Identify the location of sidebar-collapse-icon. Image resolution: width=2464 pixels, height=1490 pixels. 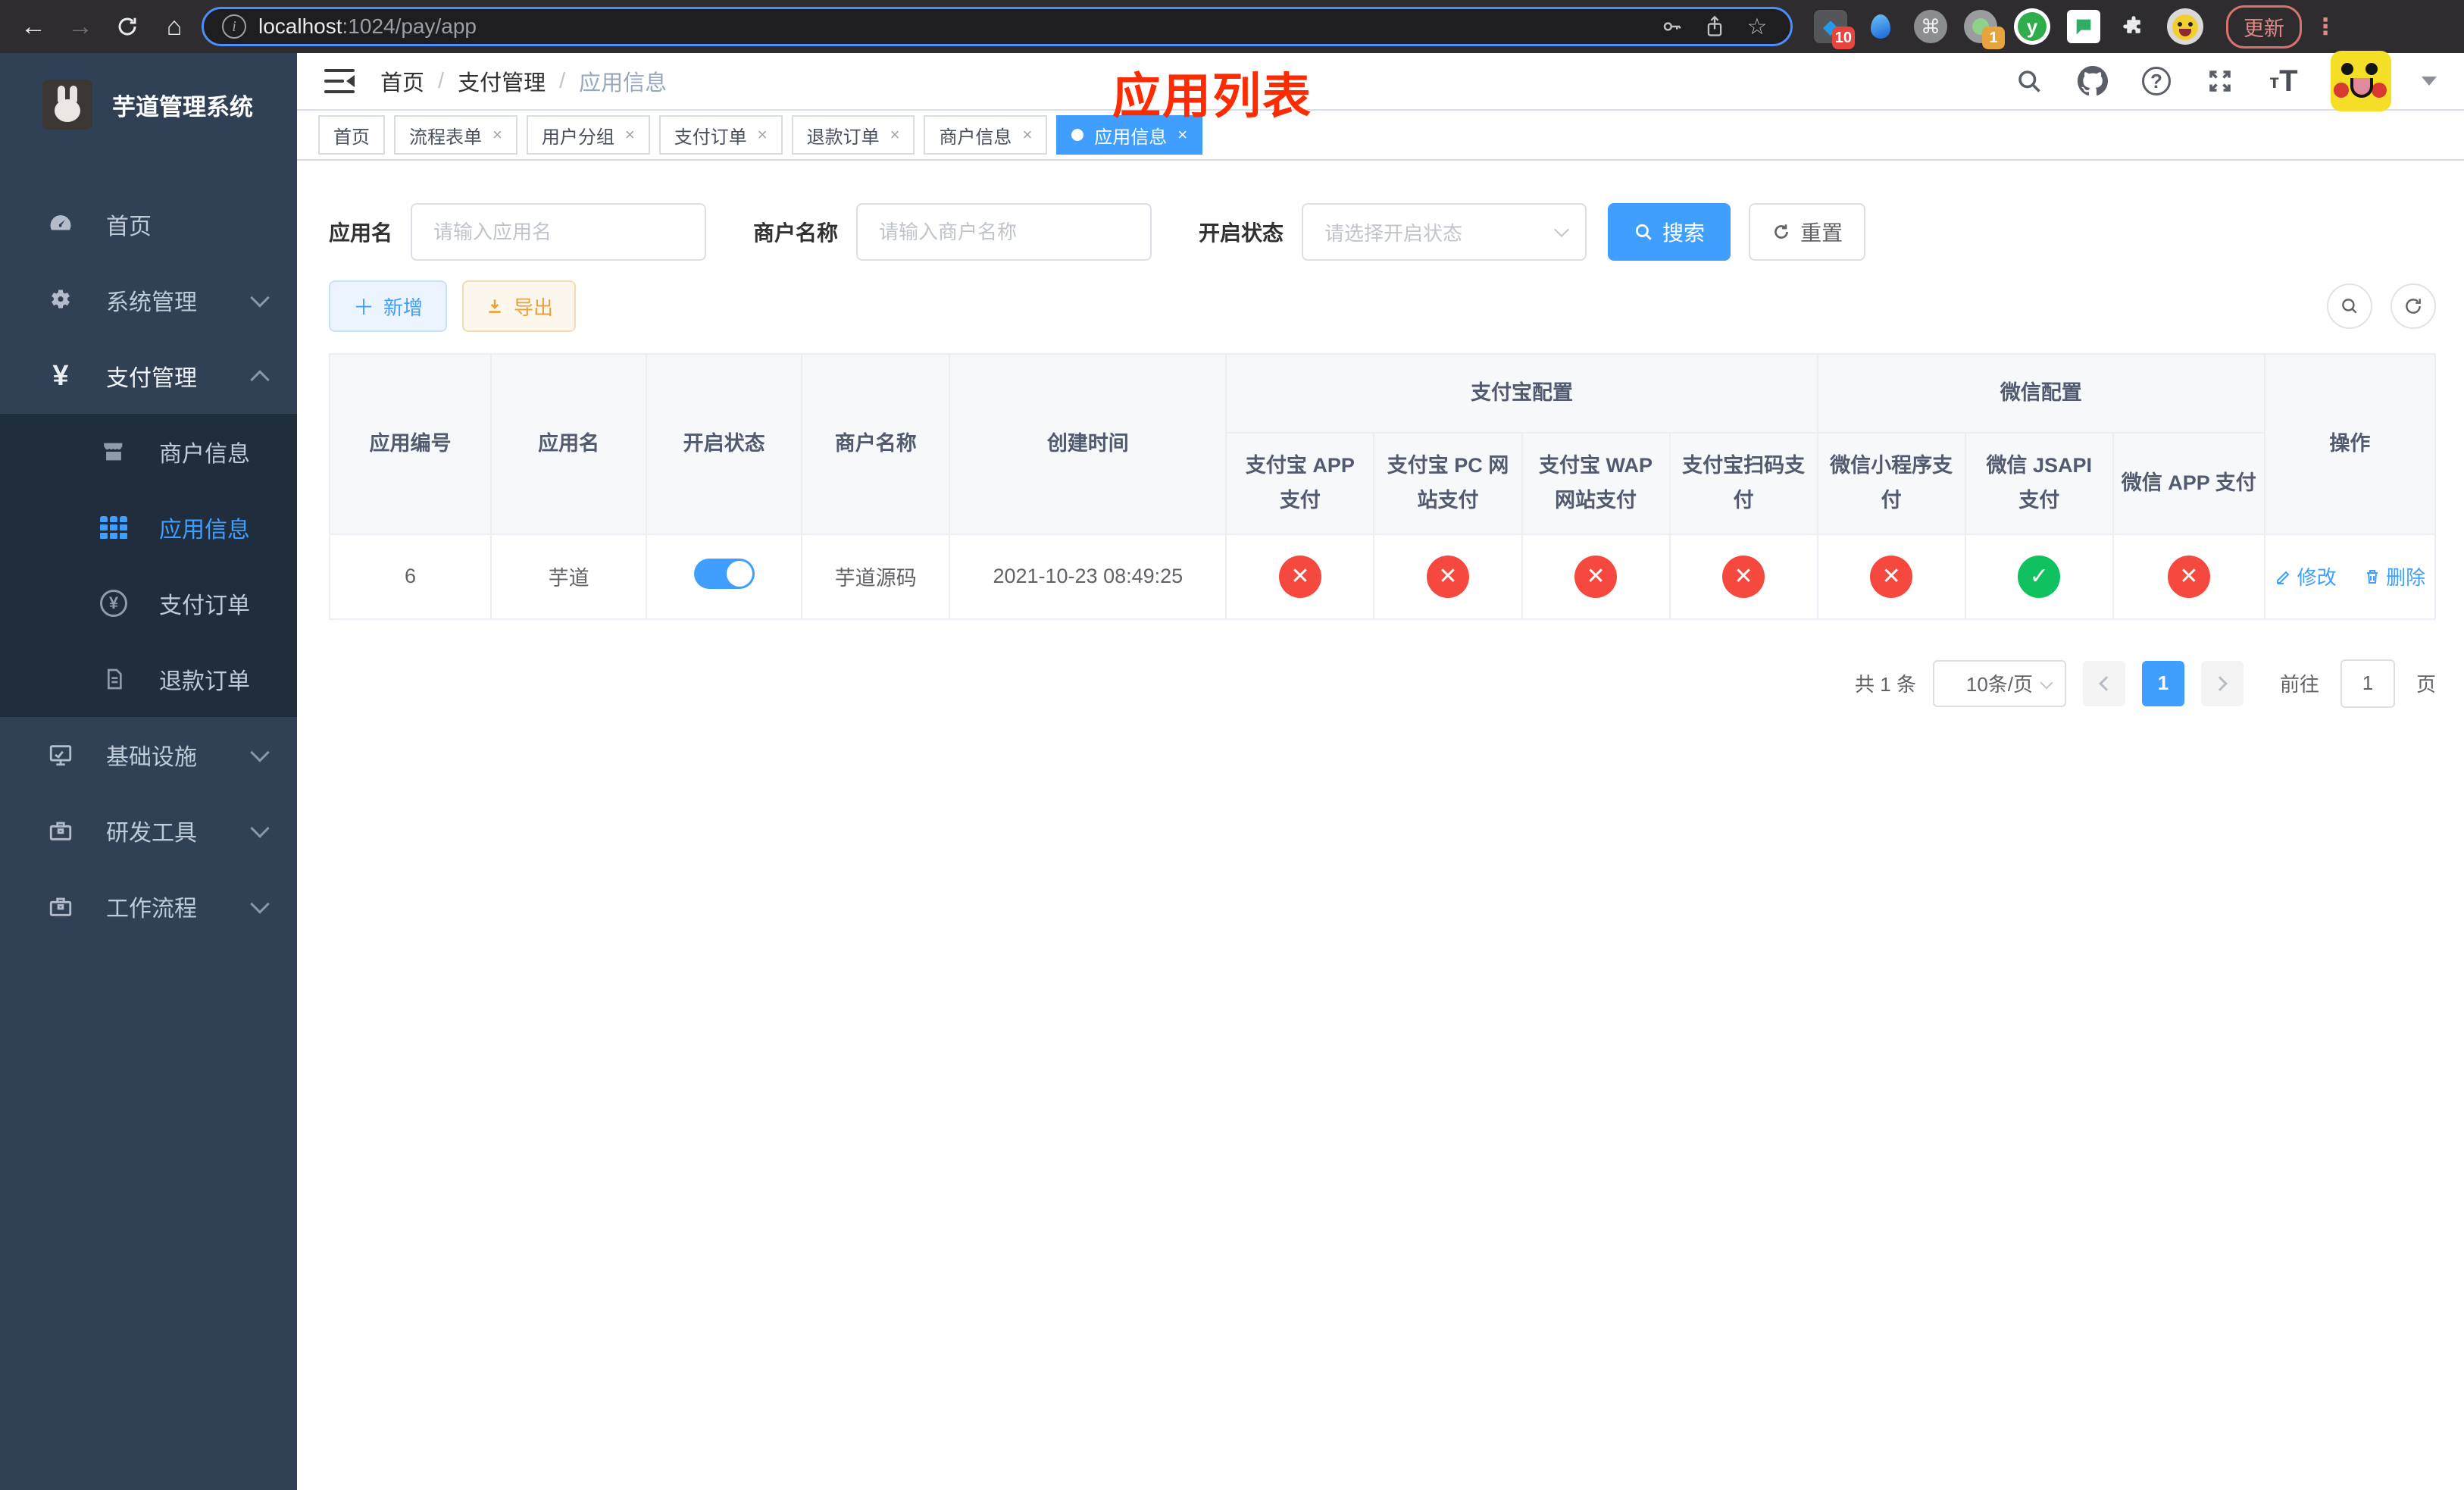
(339, 81).